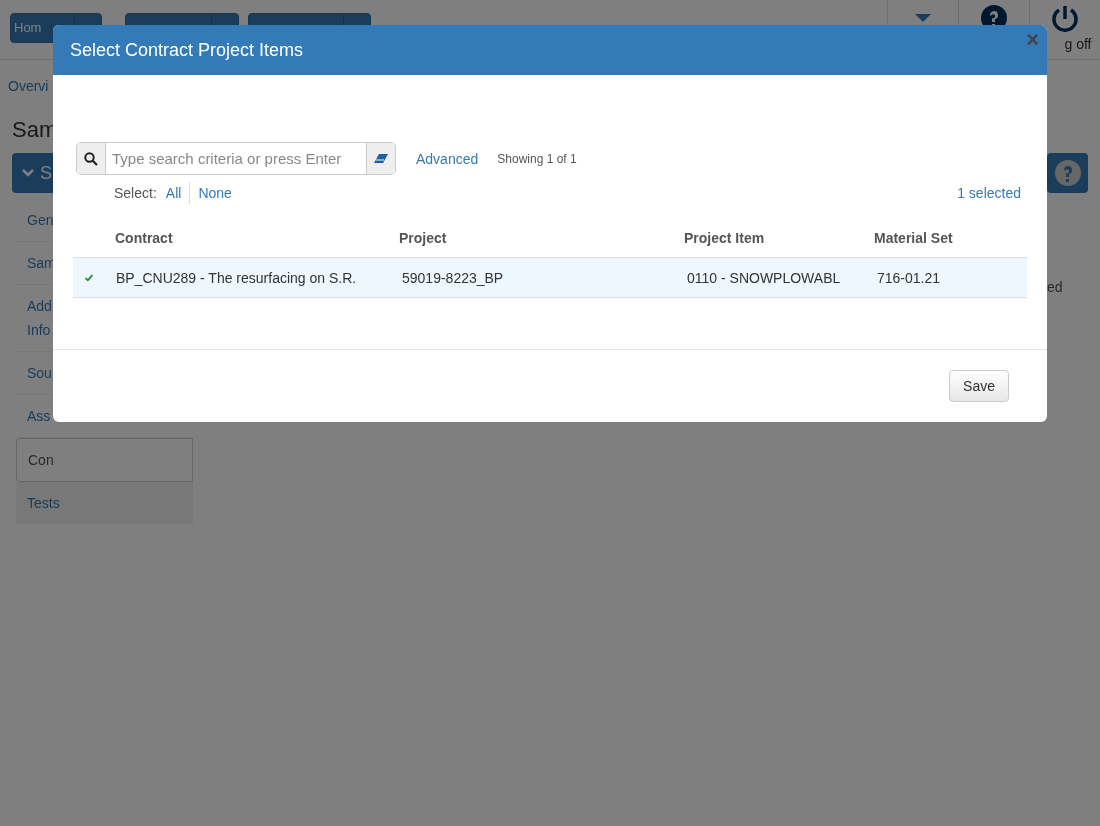 Image resolution: width=1100 pixels, height=826 pixels. Describe the element at coordinates (453, 278) in the screenshot. I see `table-cell: 59019-8223_BP` at that location.